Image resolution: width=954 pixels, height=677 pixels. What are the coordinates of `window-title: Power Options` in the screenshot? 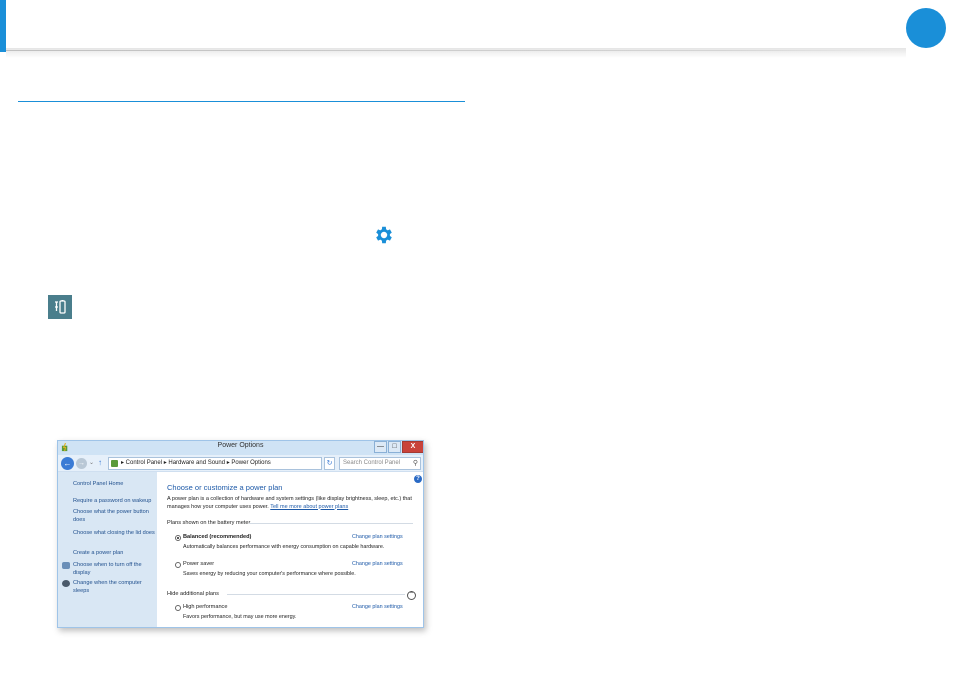 It's located at (240, 445).